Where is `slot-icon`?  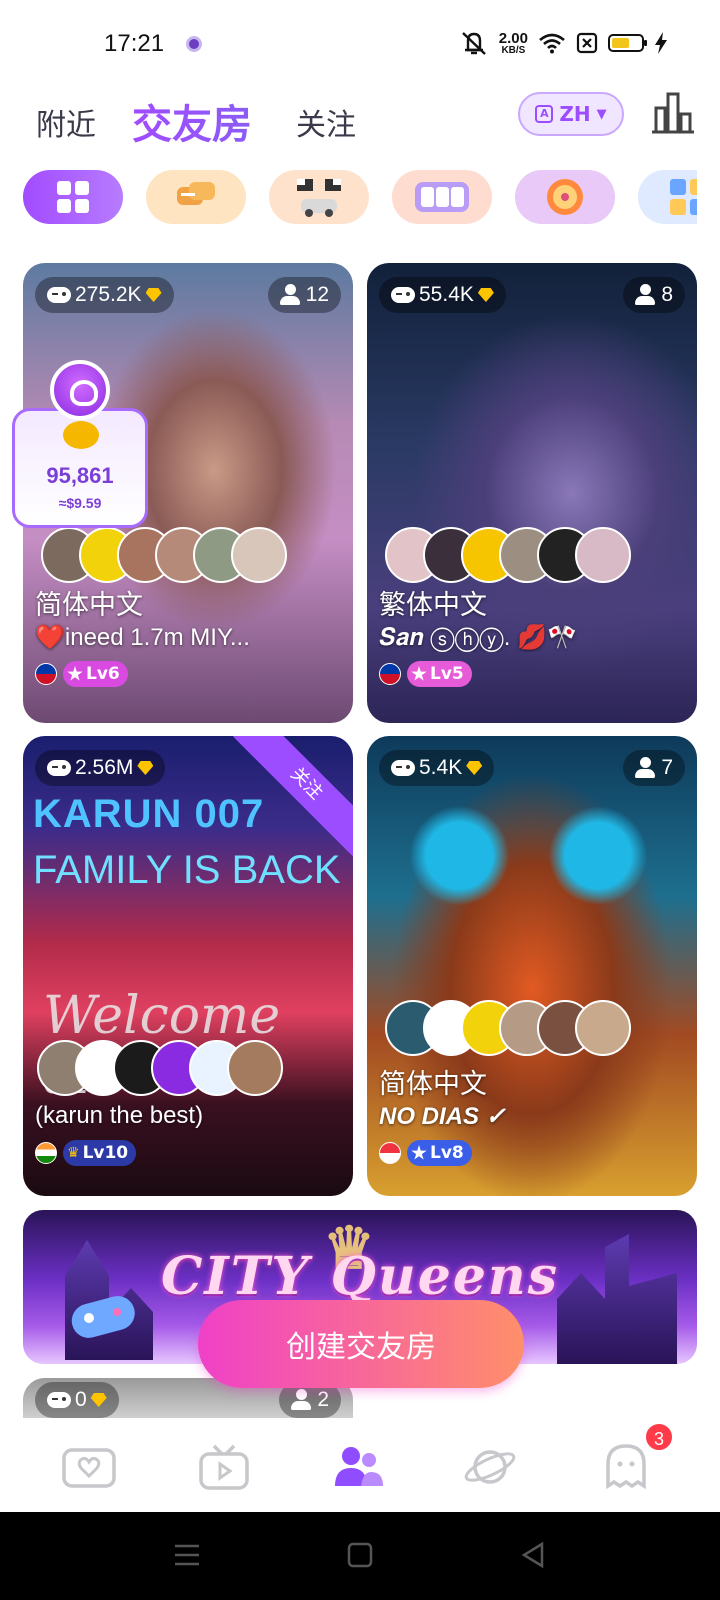 slot-icon is located at coordinates (442, 197).